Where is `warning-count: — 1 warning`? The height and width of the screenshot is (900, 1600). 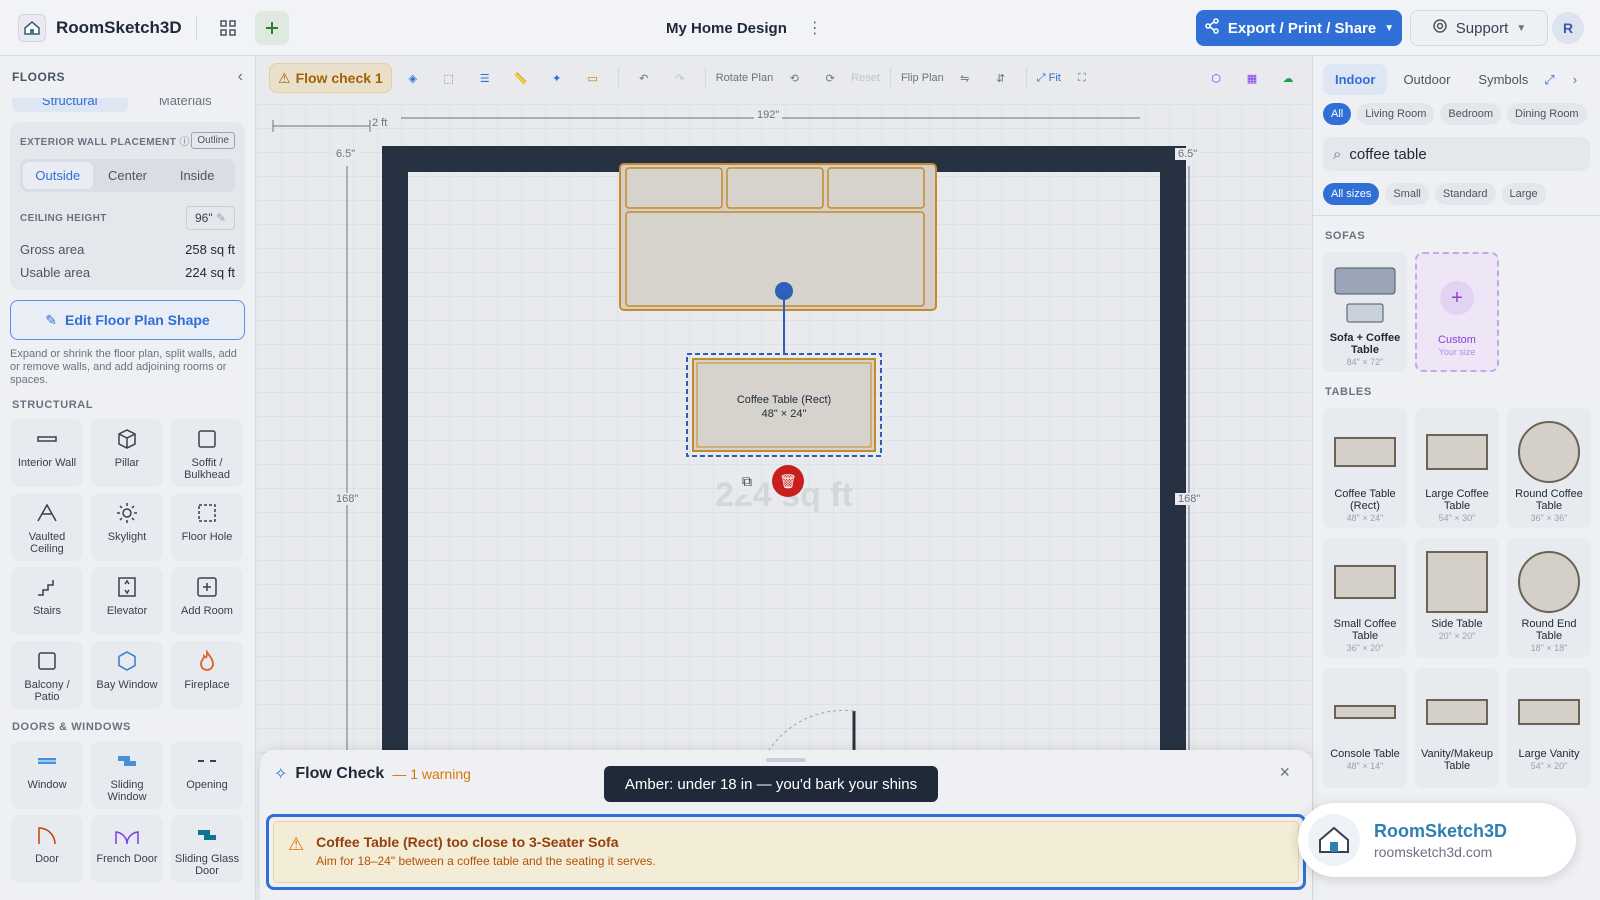
warning-count: — 1 warning is located at coordinates (431, 774).